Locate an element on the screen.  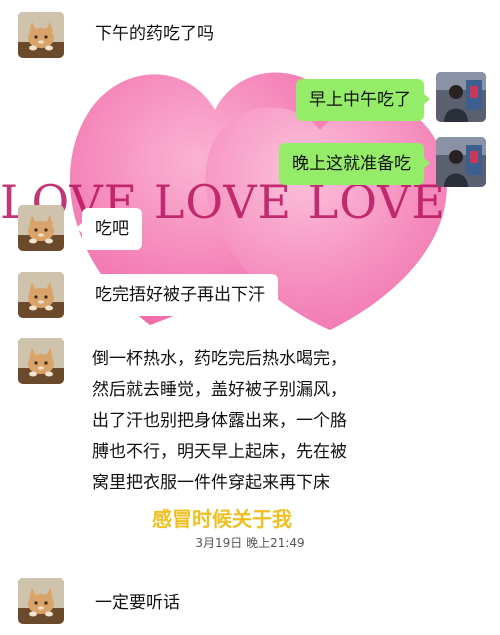
message-line: 出了汗也别把身体露出来，一个胳 is located at coordinates (219, 421).